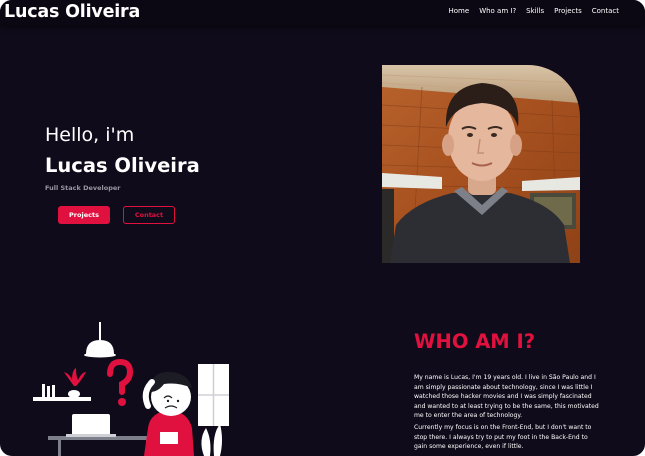 This screenshot has height=456, width=645. Describe the element at coordinates (90, 135) in the screenshot. I see `hero-greeting: Hello, i'm` at that location.